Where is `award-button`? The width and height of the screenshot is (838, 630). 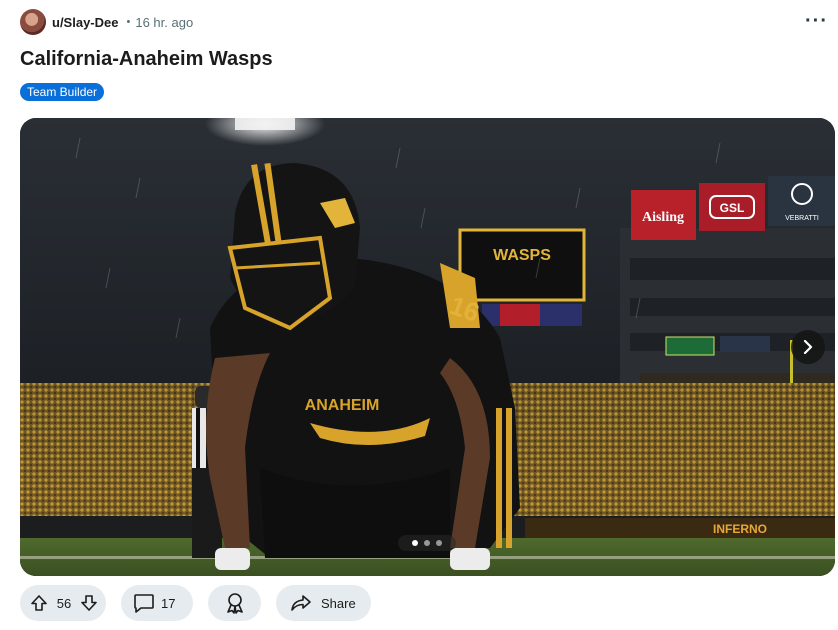
award-button is located at coordinates (234, 603).